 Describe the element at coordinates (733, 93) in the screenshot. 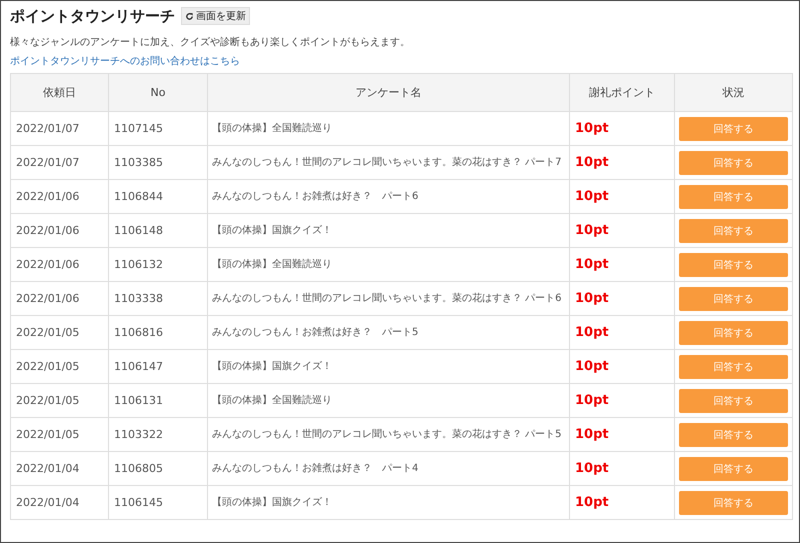

I see `column-header: 状況` at that location.